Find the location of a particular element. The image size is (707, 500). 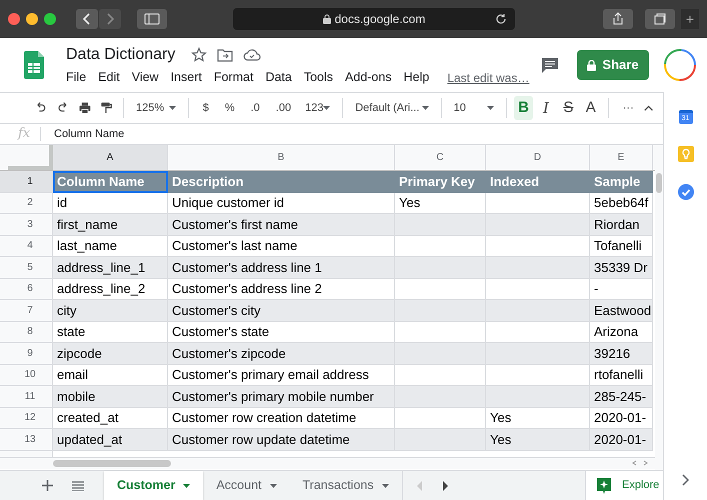

table-cell: Tofanelli is located at coordinates (621, 246).